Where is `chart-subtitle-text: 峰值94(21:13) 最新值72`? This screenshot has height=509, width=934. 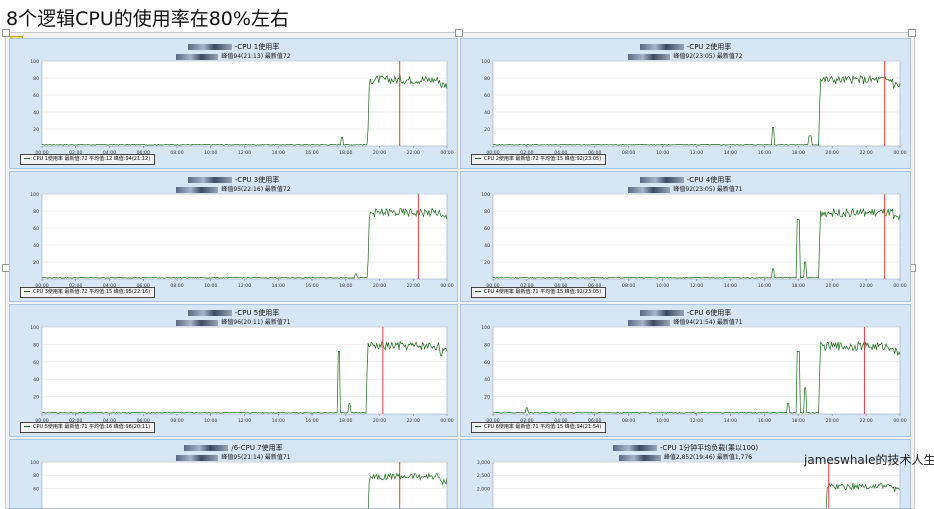 chart-subtitle-text: 峰值94(21:13) 最新值72 is located at coordinates (256, 56).